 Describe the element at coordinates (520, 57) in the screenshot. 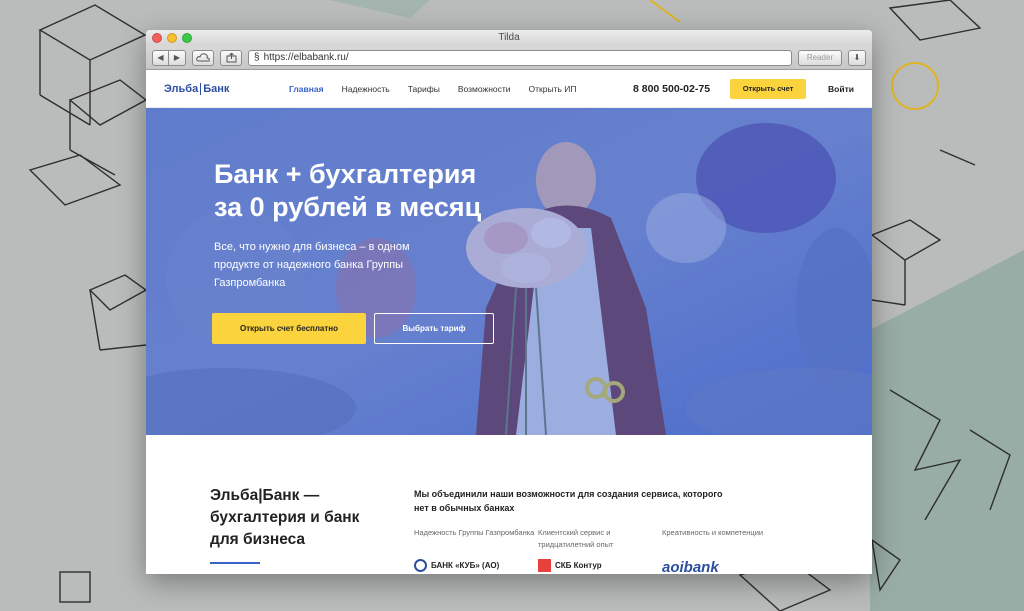

I see `address-bar: § https://elbabank.ru/` at that location.